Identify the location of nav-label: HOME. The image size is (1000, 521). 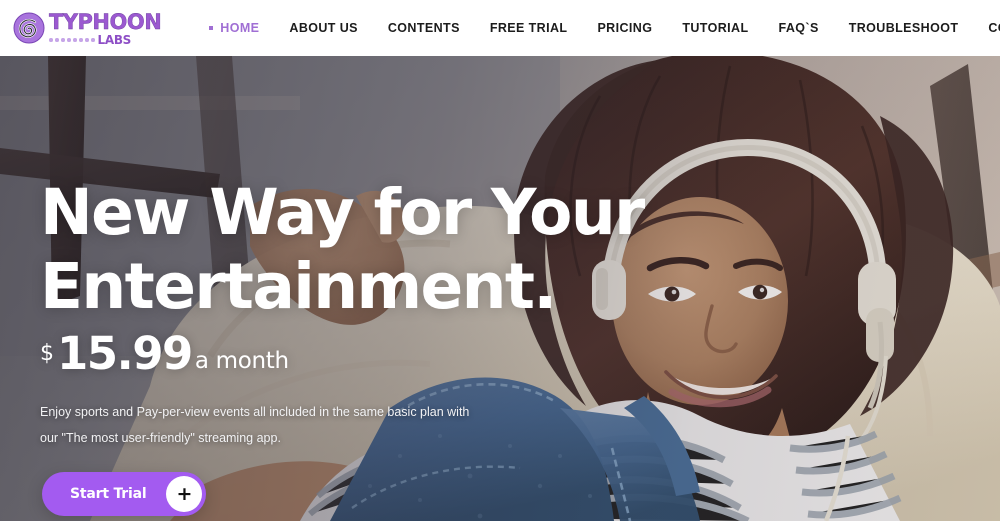
(240, 28).